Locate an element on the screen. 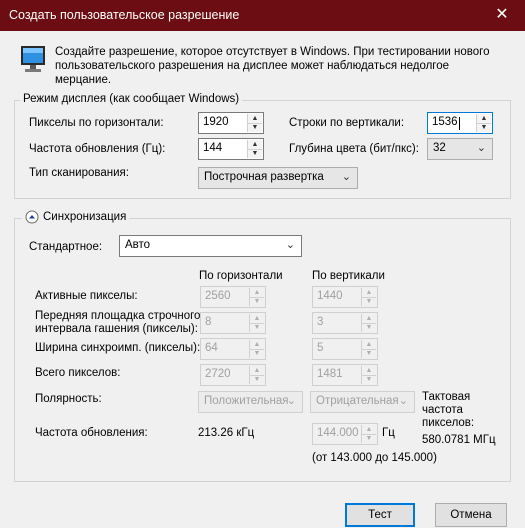 This screenshot has height=528, width=525. total-pixels-v-value: 1481 is located at coordinates (330, 374).